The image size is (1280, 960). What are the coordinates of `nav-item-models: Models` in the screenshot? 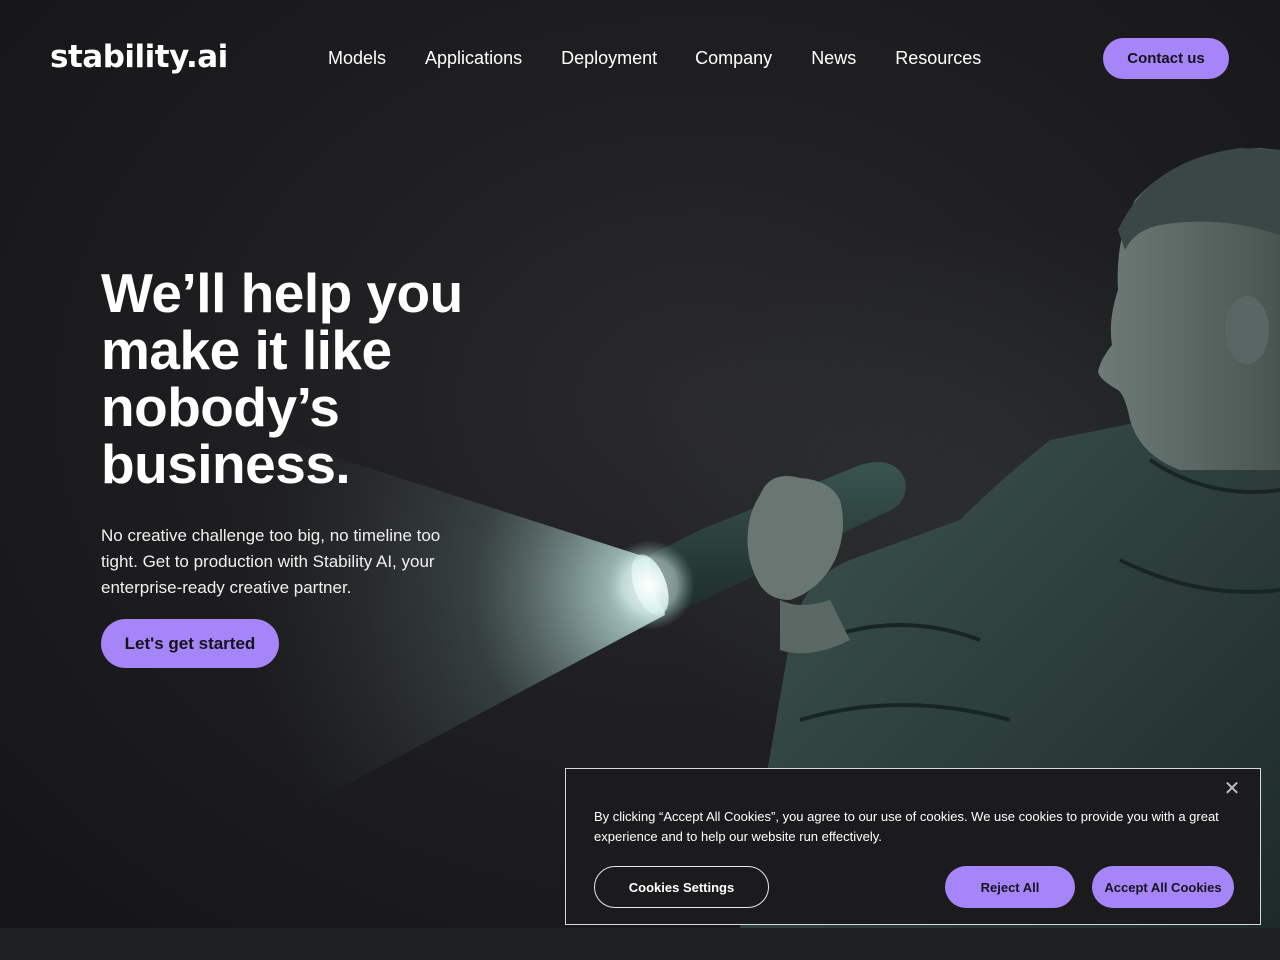 It's located at (357, 58).